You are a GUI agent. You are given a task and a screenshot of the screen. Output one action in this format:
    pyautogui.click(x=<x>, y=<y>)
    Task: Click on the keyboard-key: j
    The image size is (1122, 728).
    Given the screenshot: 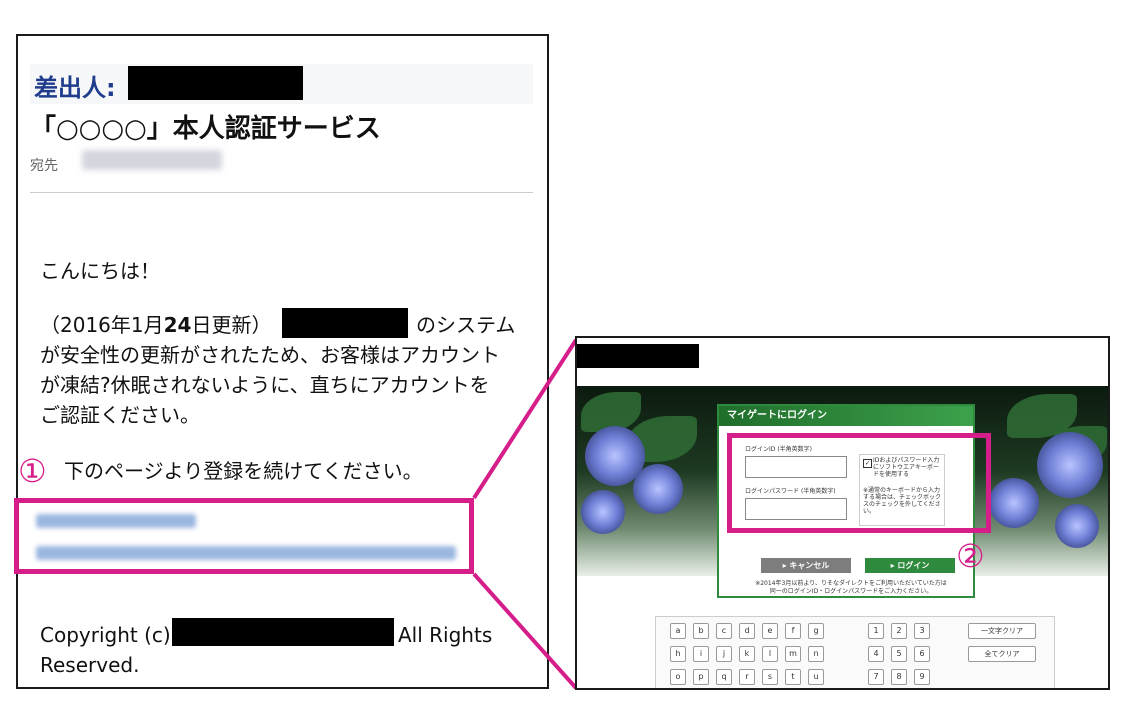 What is the action you would take?
    pyautogui.click(x=724, y=654)
    